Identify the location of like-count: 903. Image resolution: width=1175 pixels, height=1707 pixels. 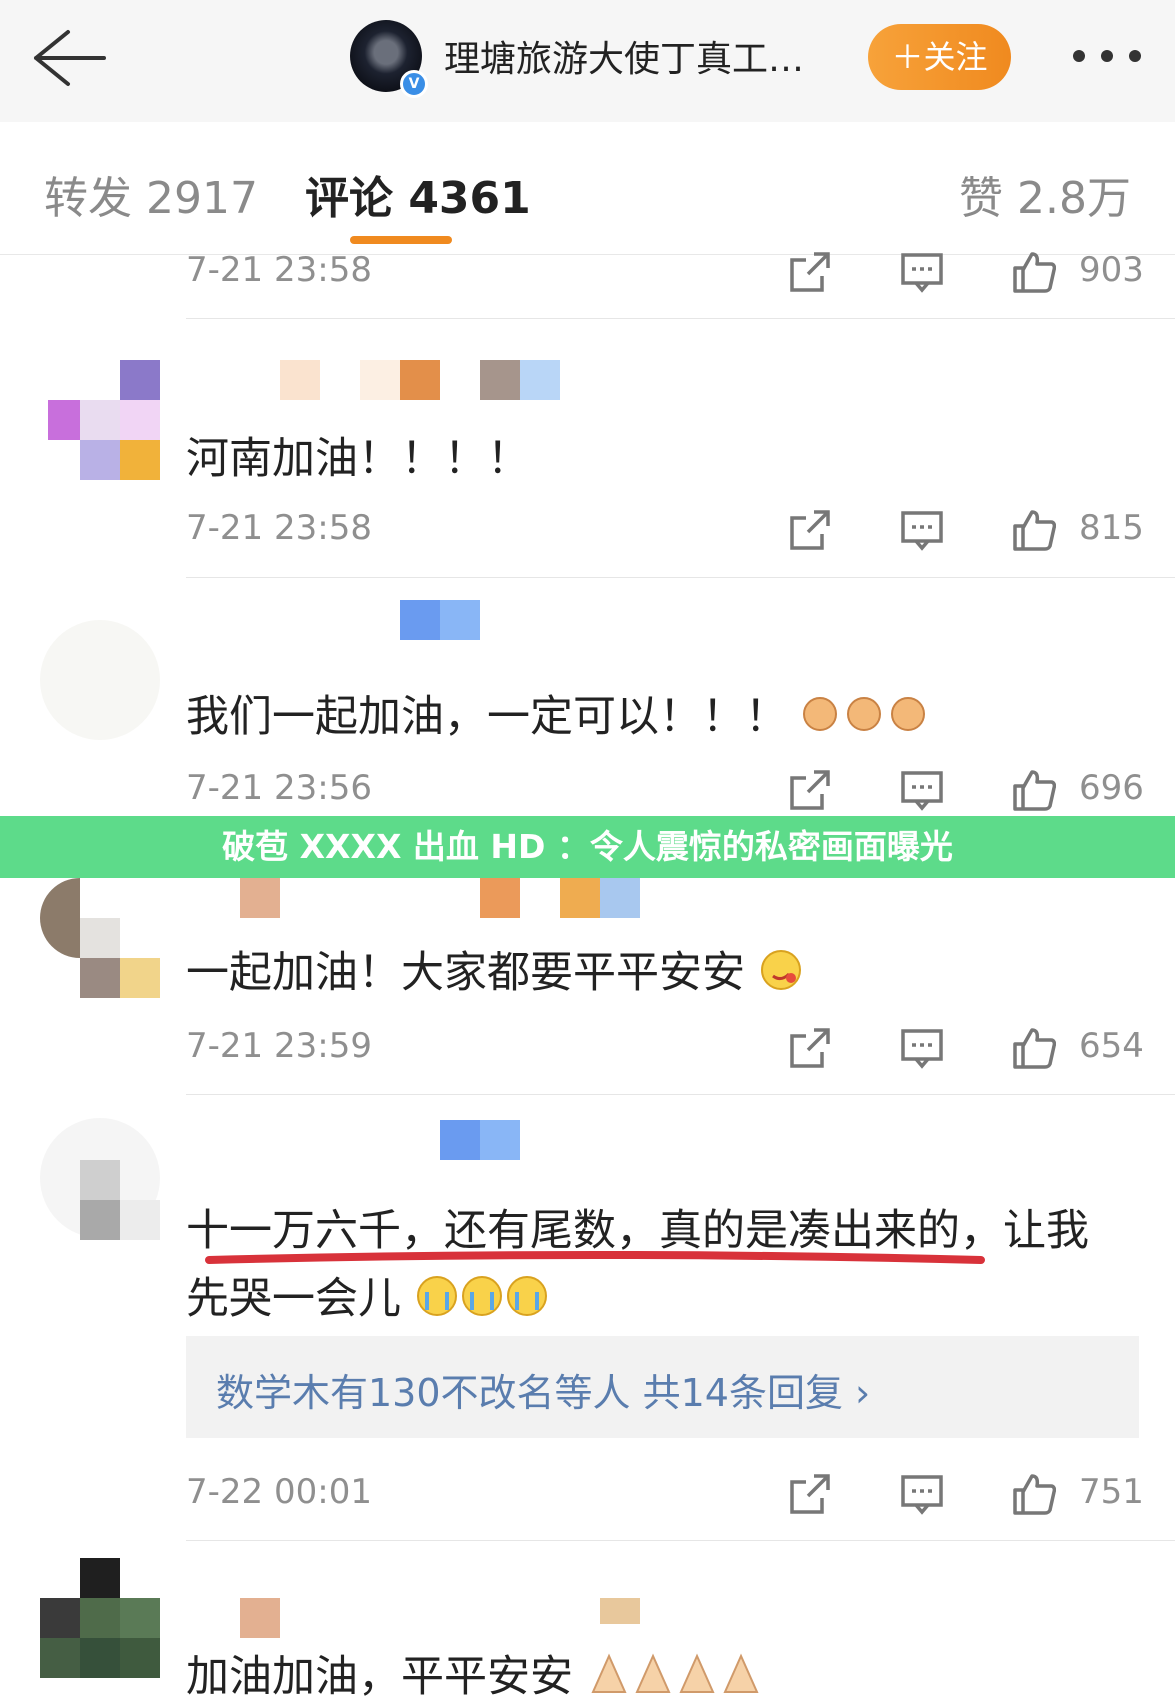
(1111, 270).